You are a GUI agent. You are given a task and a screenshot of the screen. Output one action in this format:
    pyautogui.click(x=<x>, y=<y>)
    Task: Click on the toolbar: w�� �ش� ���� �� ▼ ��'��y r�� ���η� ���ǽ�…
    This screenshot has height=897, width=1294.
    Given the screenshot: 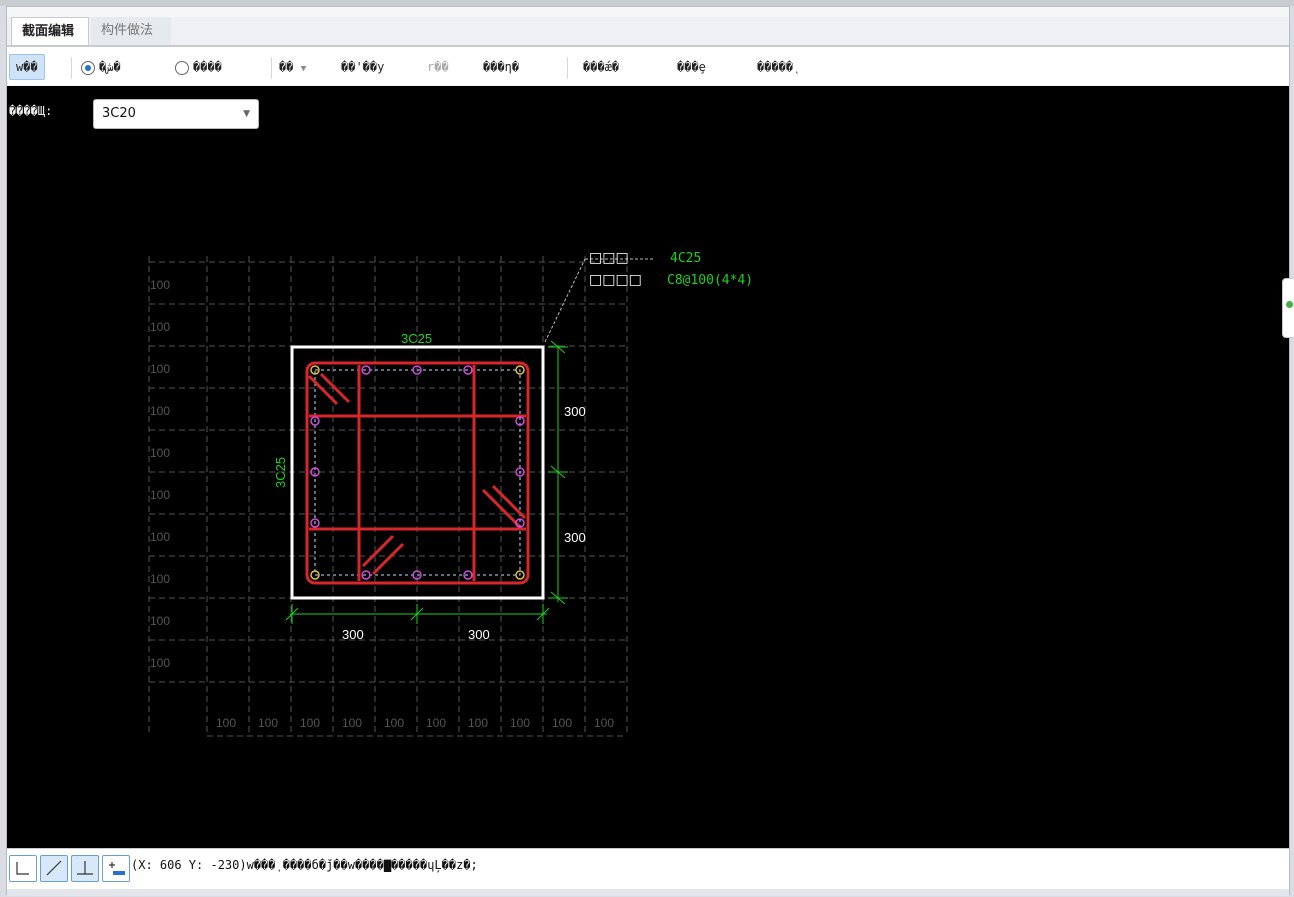 What is the action you would take?
    pyautogui.click(x=648, y=66)
    